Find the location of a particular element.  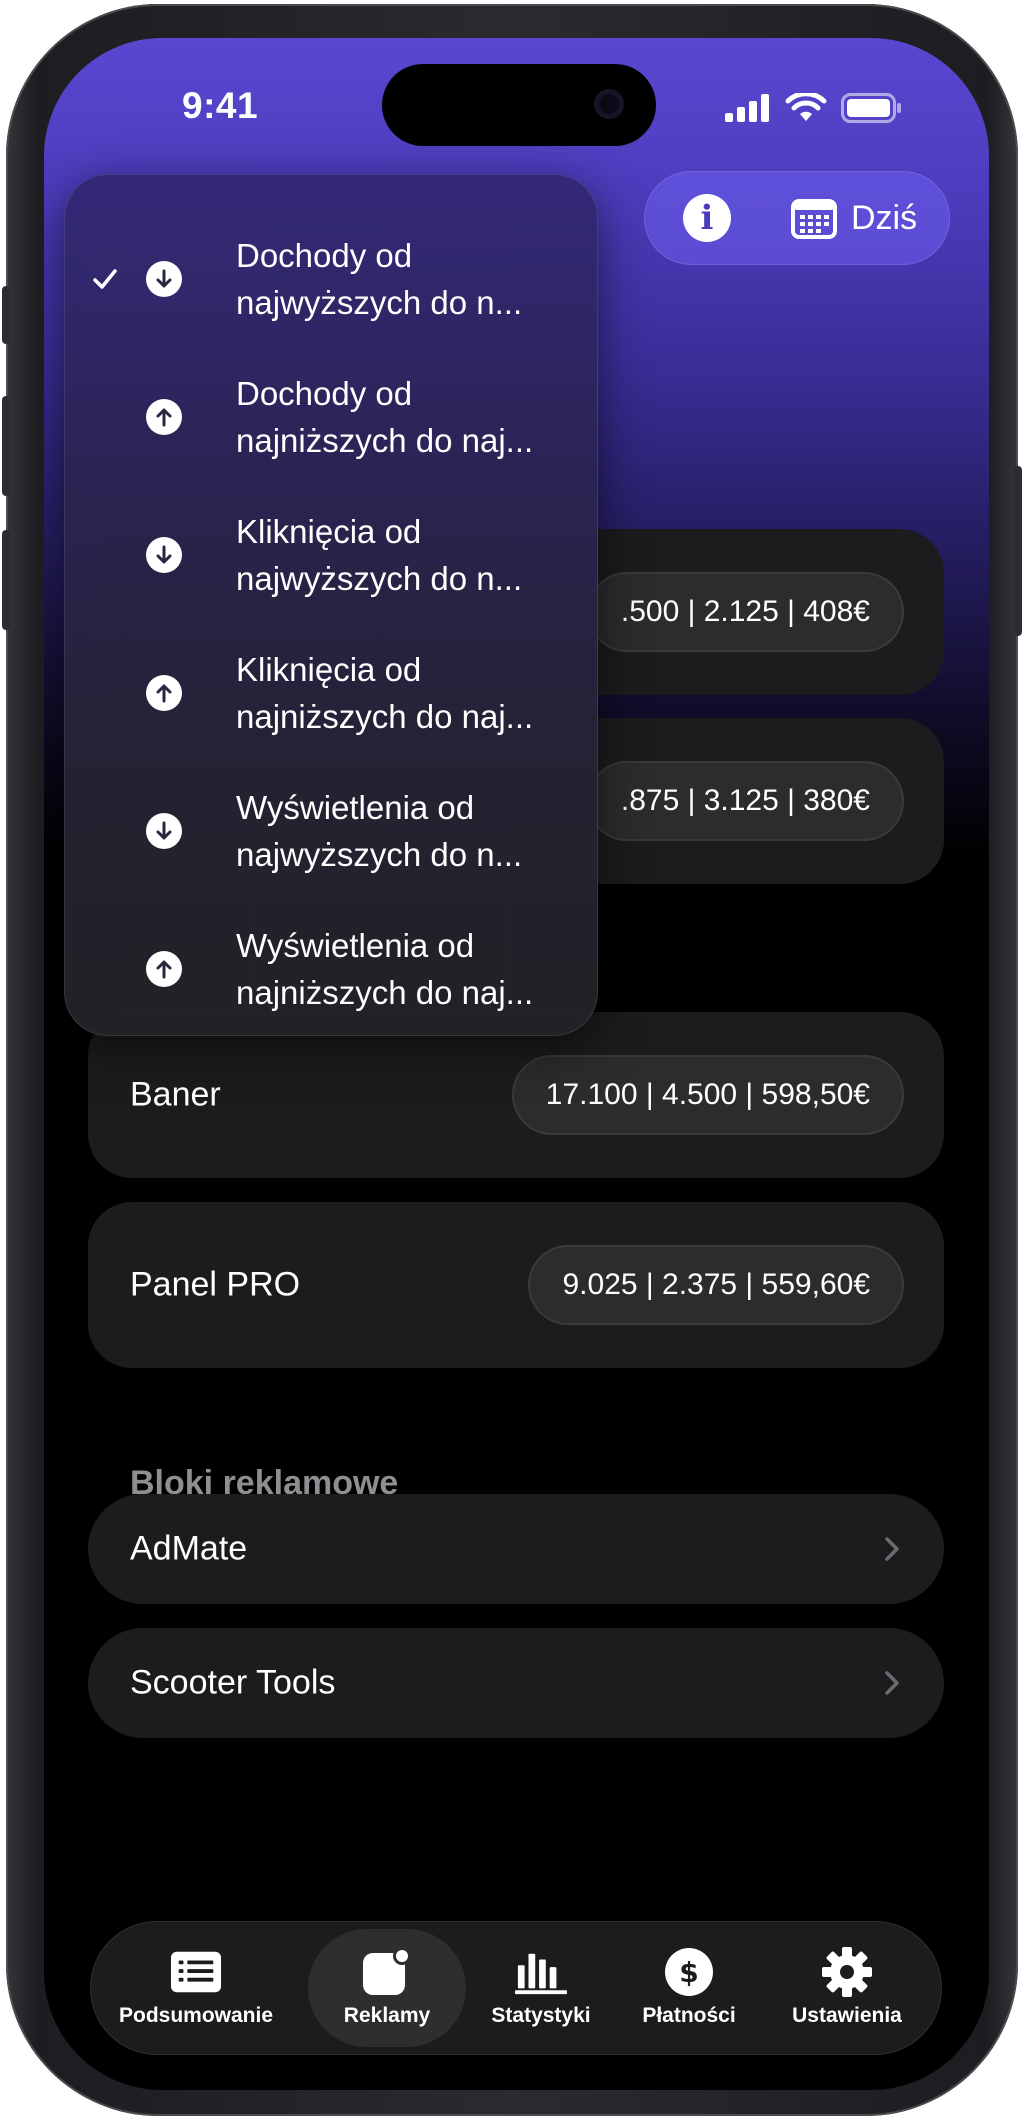

date-label: Dziś is located at coordinates (884, 217).